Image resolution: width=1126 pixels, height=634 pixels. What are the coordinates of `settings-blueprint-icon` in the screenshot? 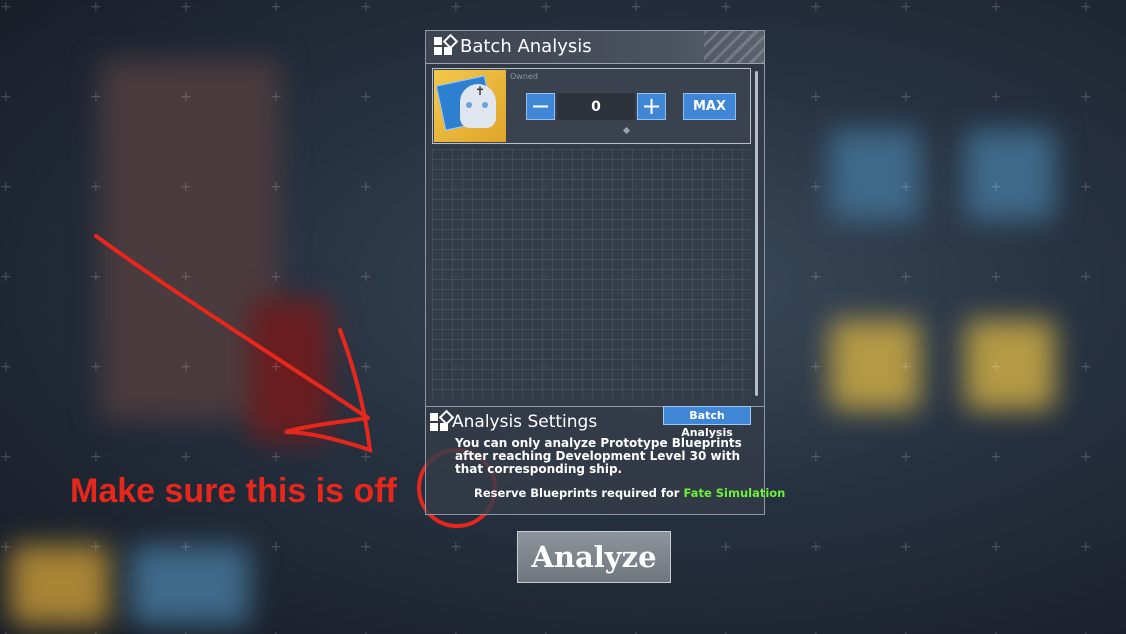 It's located at (442, 421).